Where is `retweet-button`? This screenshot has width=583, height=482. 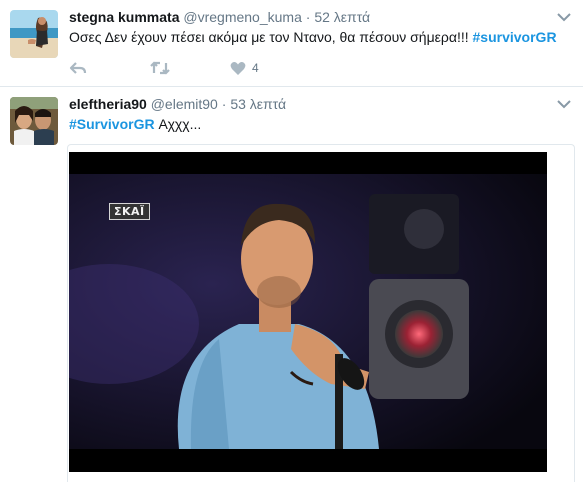 retweet-button is located at coordinates (160, 68).